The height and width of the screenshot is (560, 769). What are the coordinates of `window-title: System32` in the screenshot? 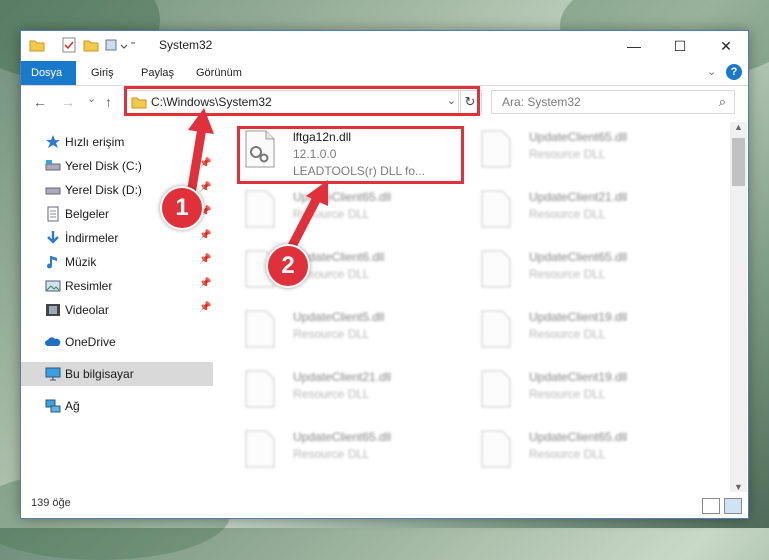 It's located at (186, 45).